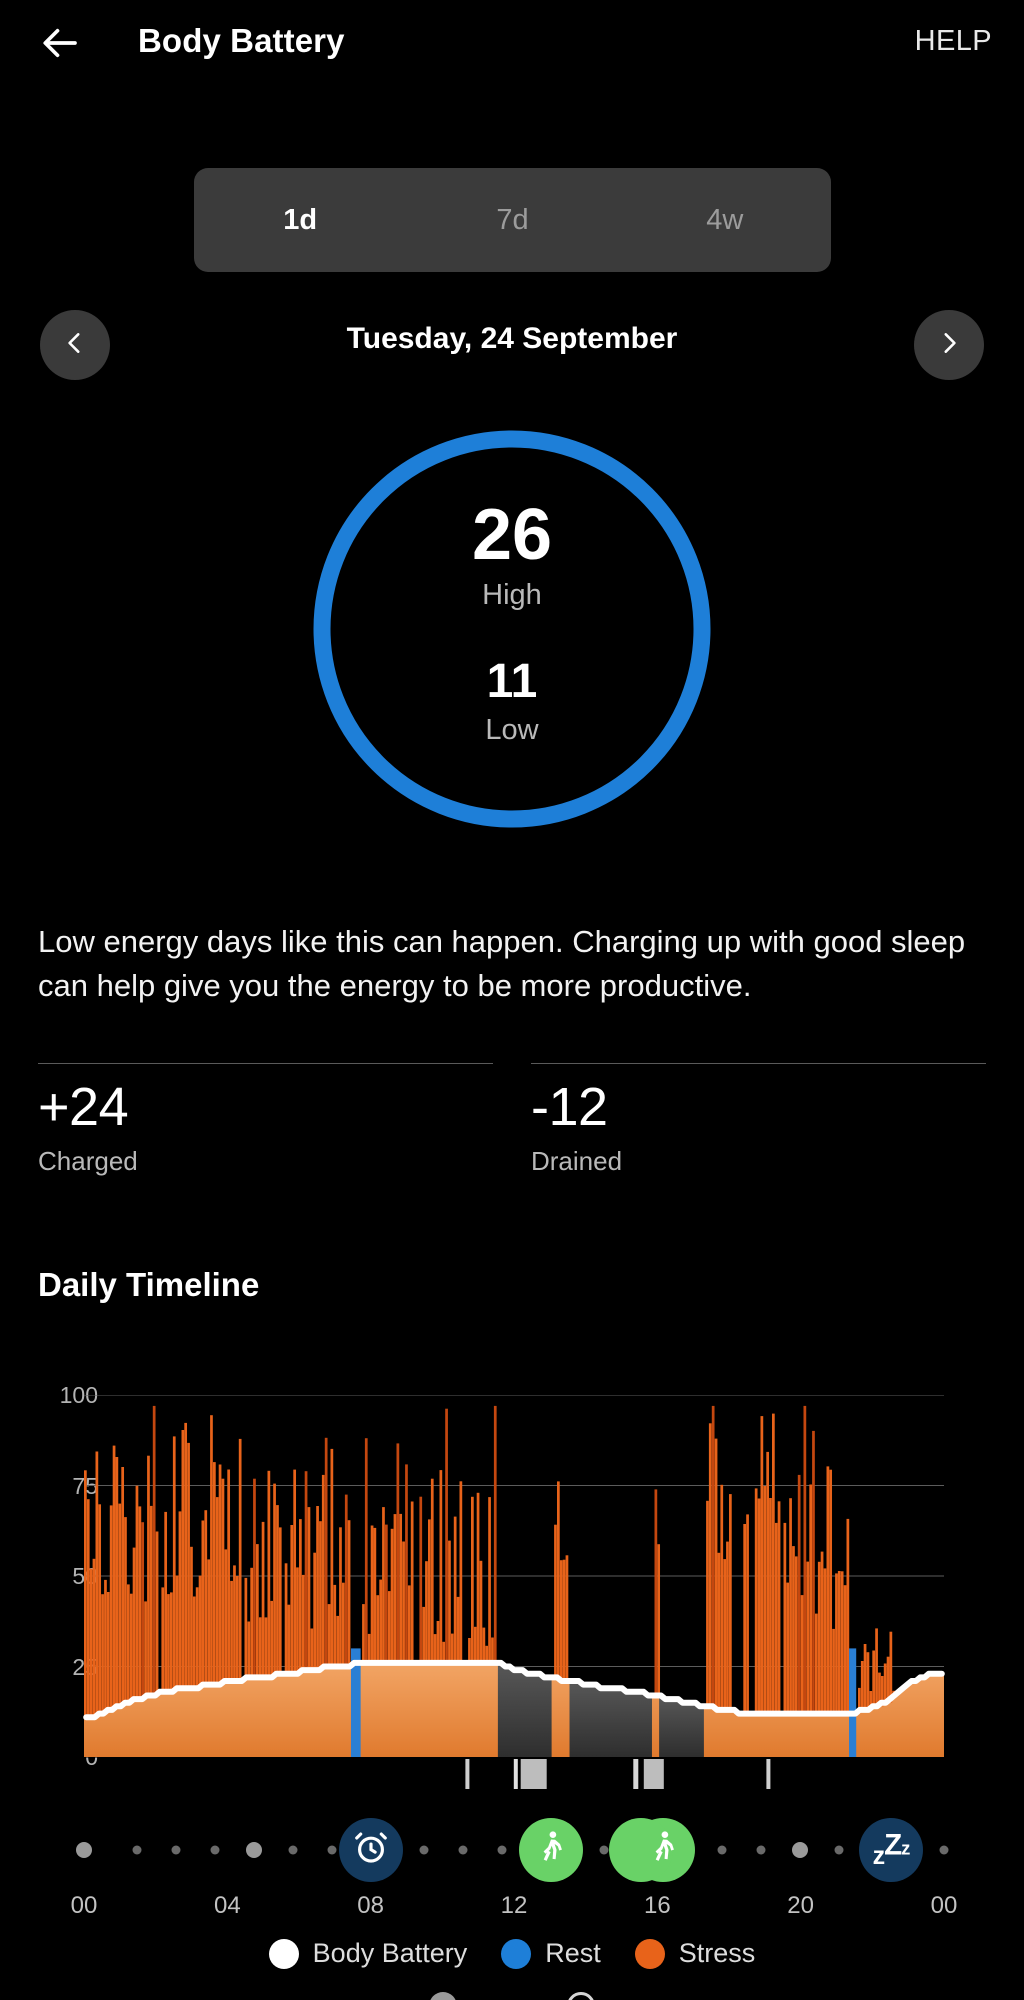 The image size is (1024, 2000). Describe the element at coordinates (512, 338) in the screenshot. I see `current-date-label: Tuesday, 24 September` at that location.